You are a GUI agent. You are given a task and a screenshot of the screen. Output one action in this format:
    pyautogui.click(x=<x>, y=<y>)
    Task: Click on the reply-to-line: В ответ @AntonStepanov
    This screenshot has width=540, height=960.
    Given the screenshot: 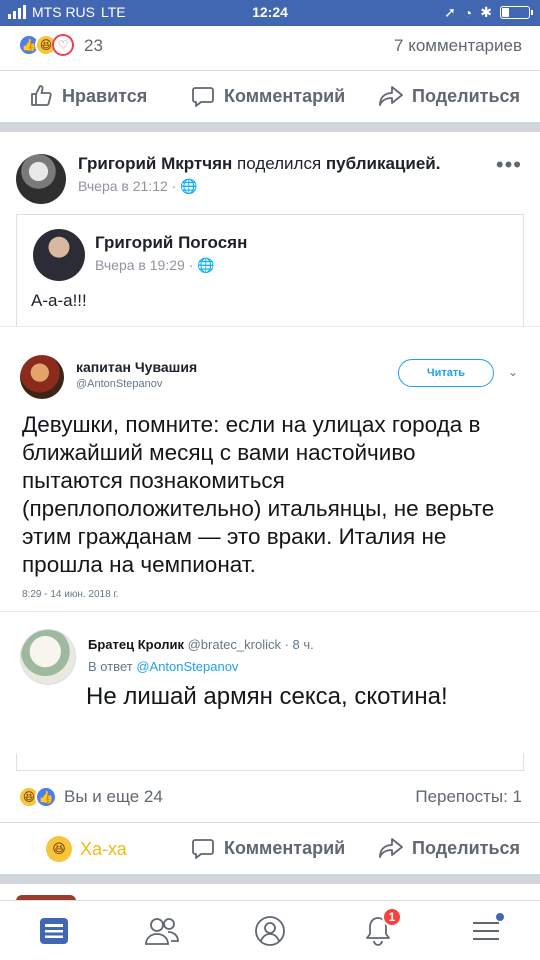 What is the action you would take?
    pyautogui.click(x=163, y=666)
    